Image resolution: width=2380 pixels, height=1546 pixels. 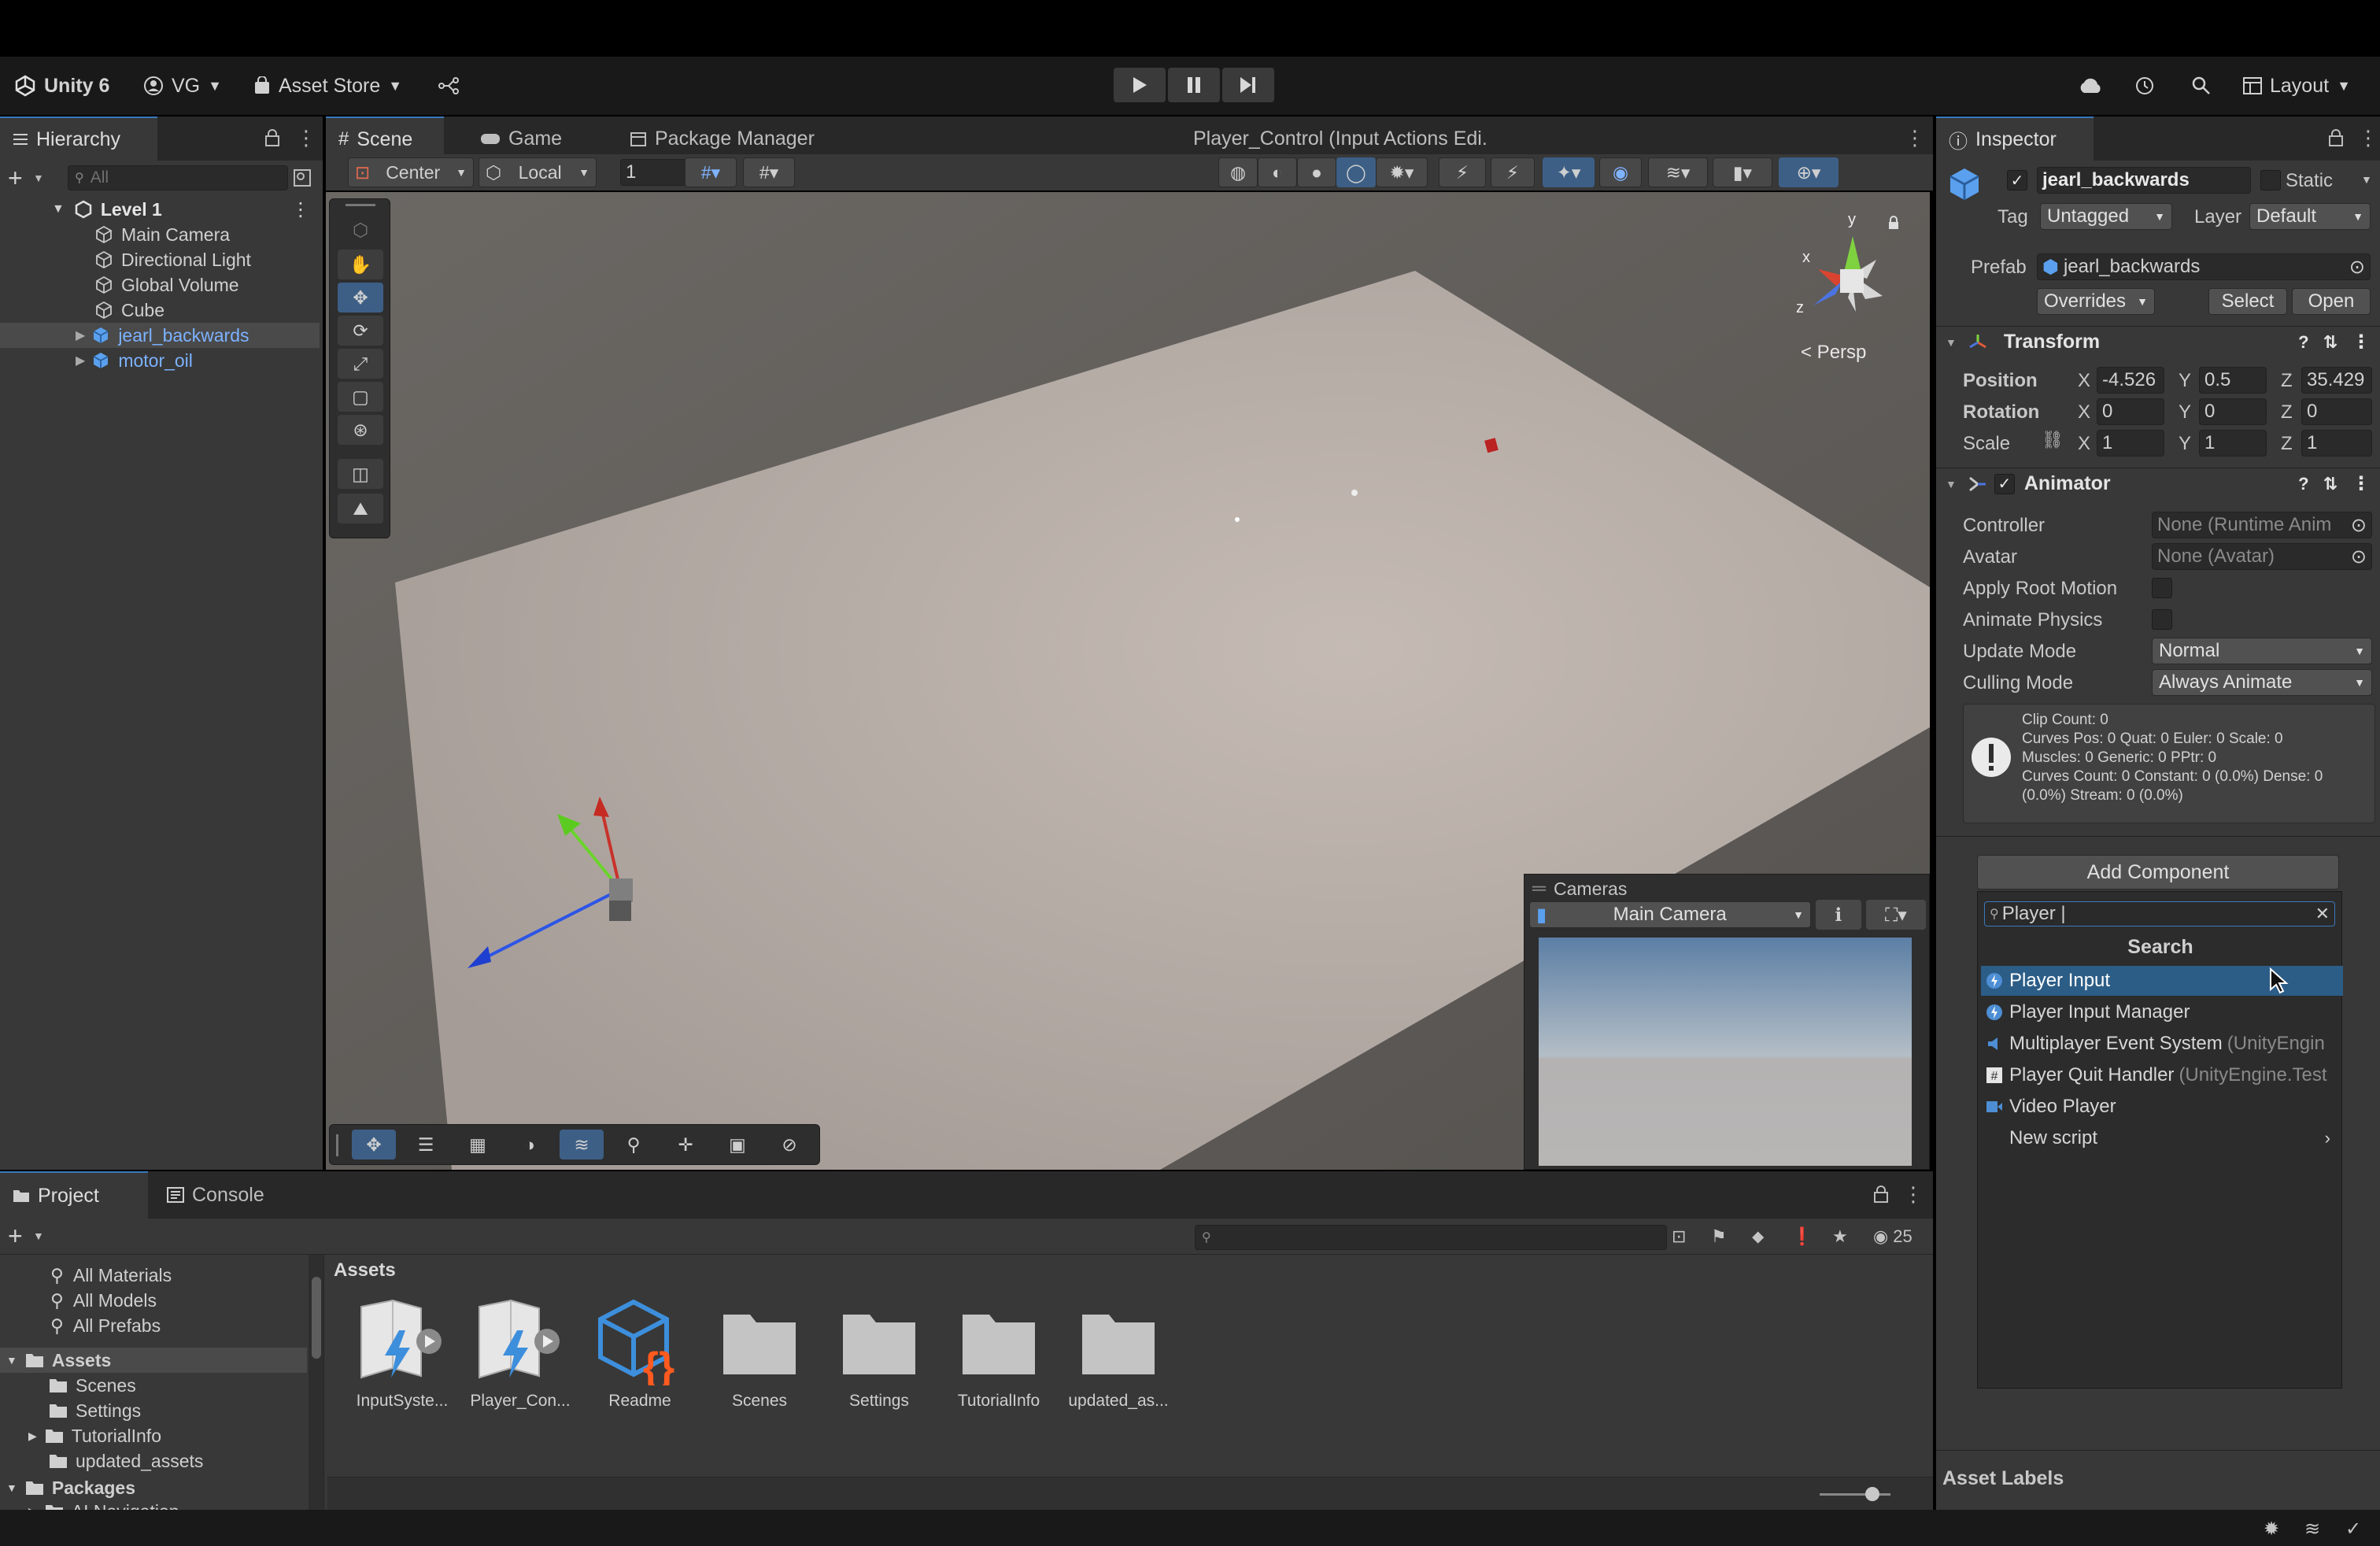 What do you see at coordinates (182, 86) in the screenshot?
I see `account-dropdown: VG ▼` at bounding box center [182, 86].